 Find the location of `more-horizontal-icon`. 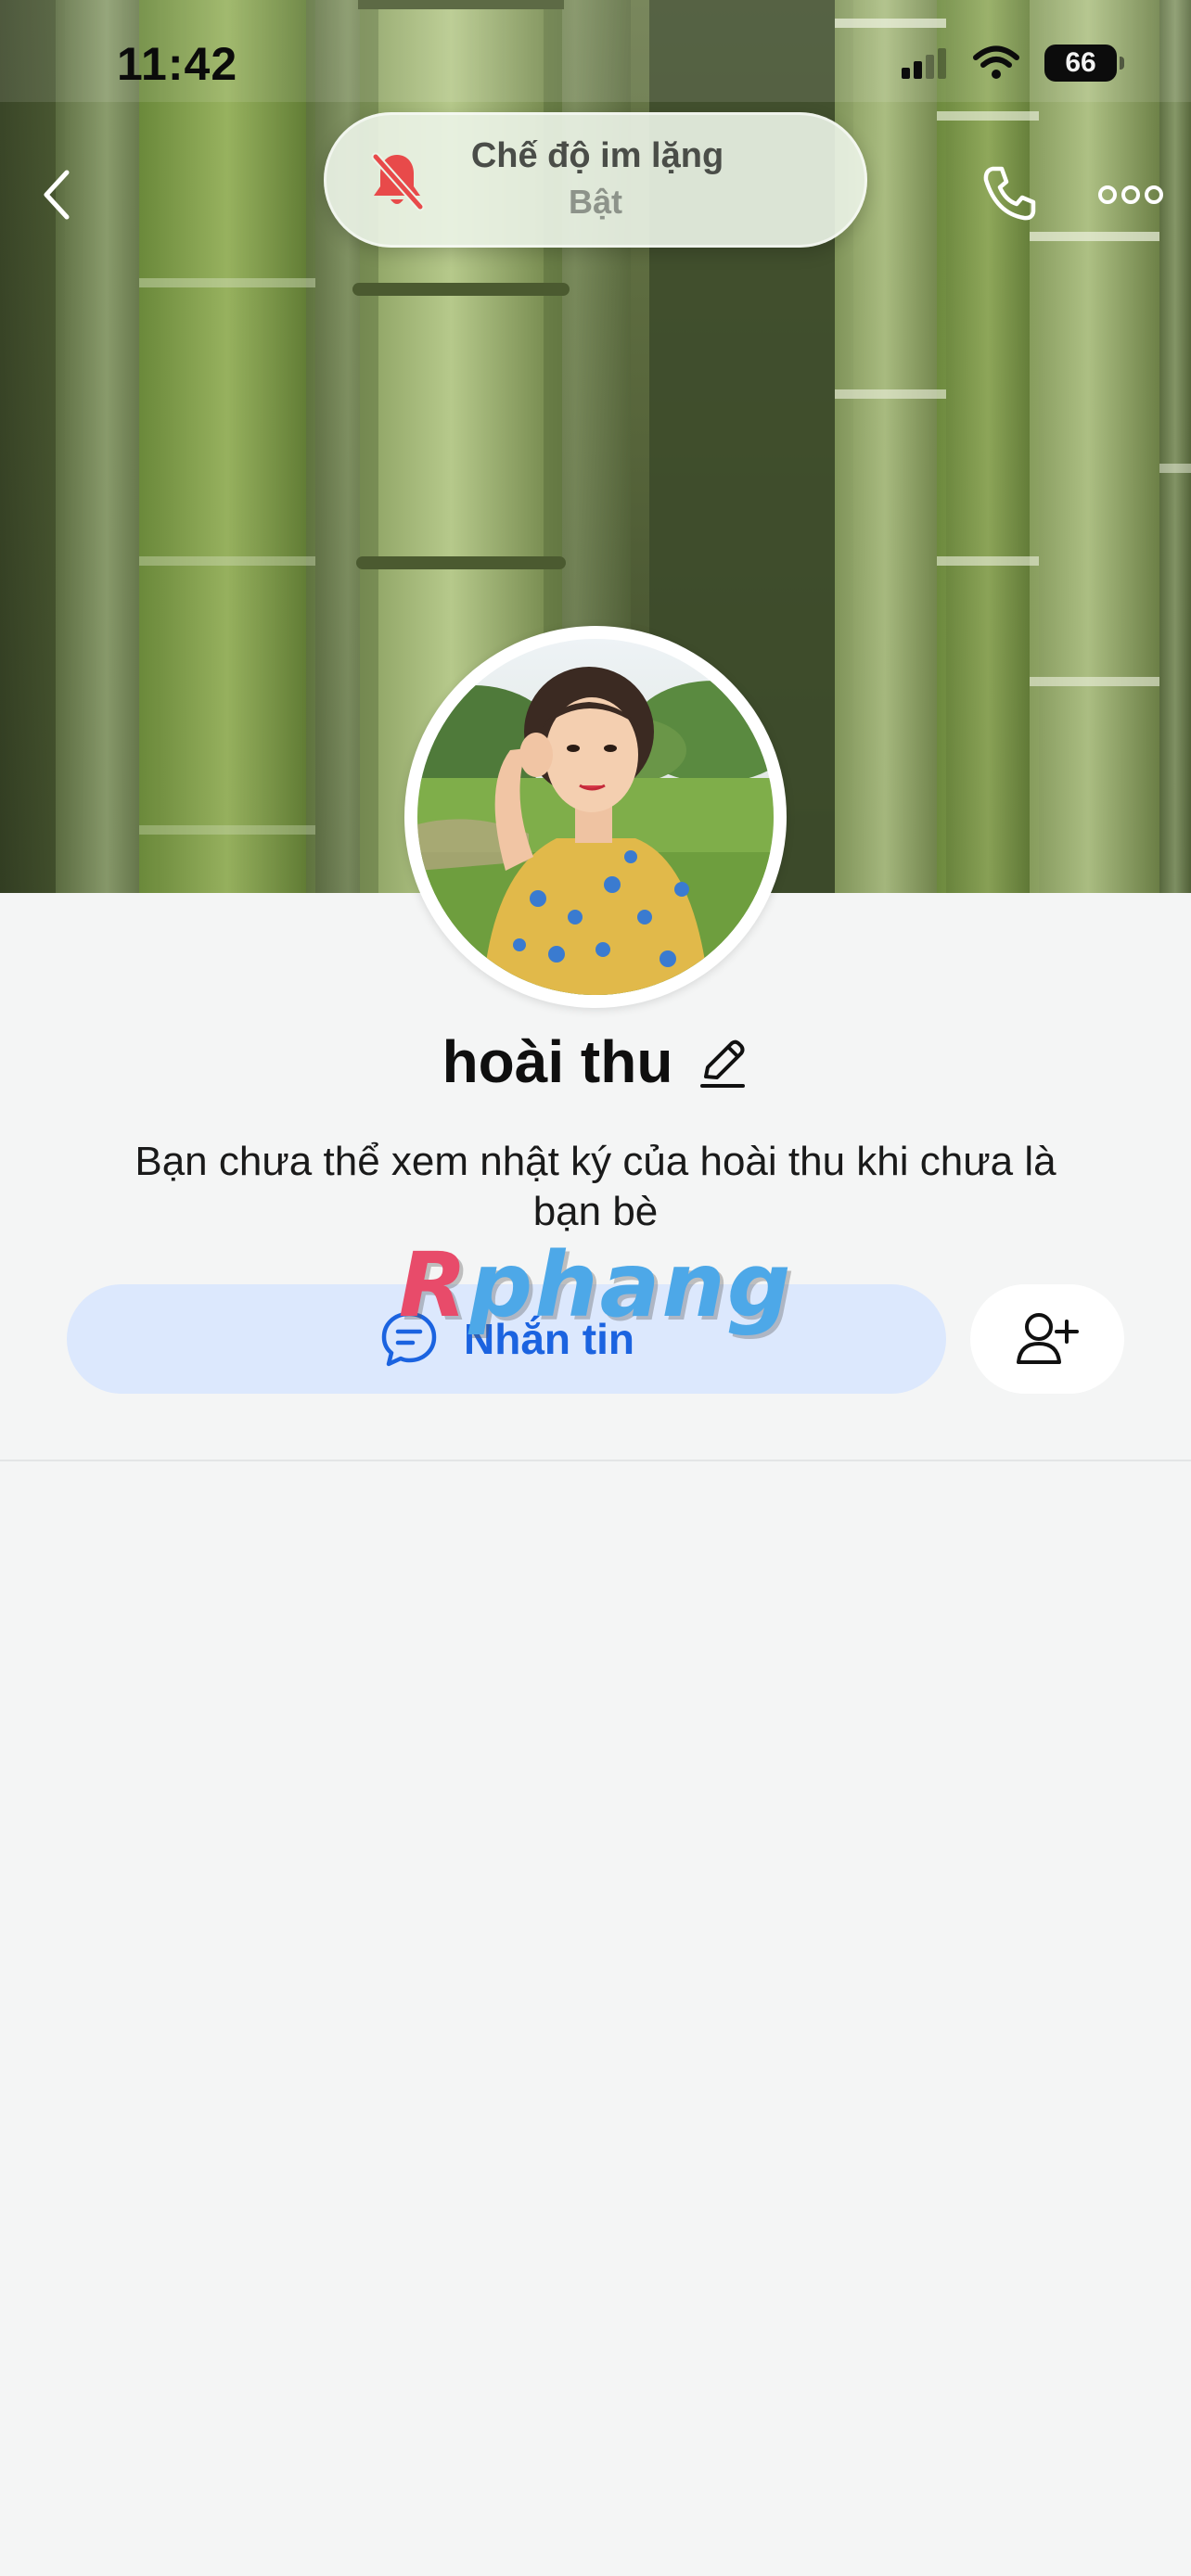

more-horizontal-icon is located at coordinates (1130, 194).